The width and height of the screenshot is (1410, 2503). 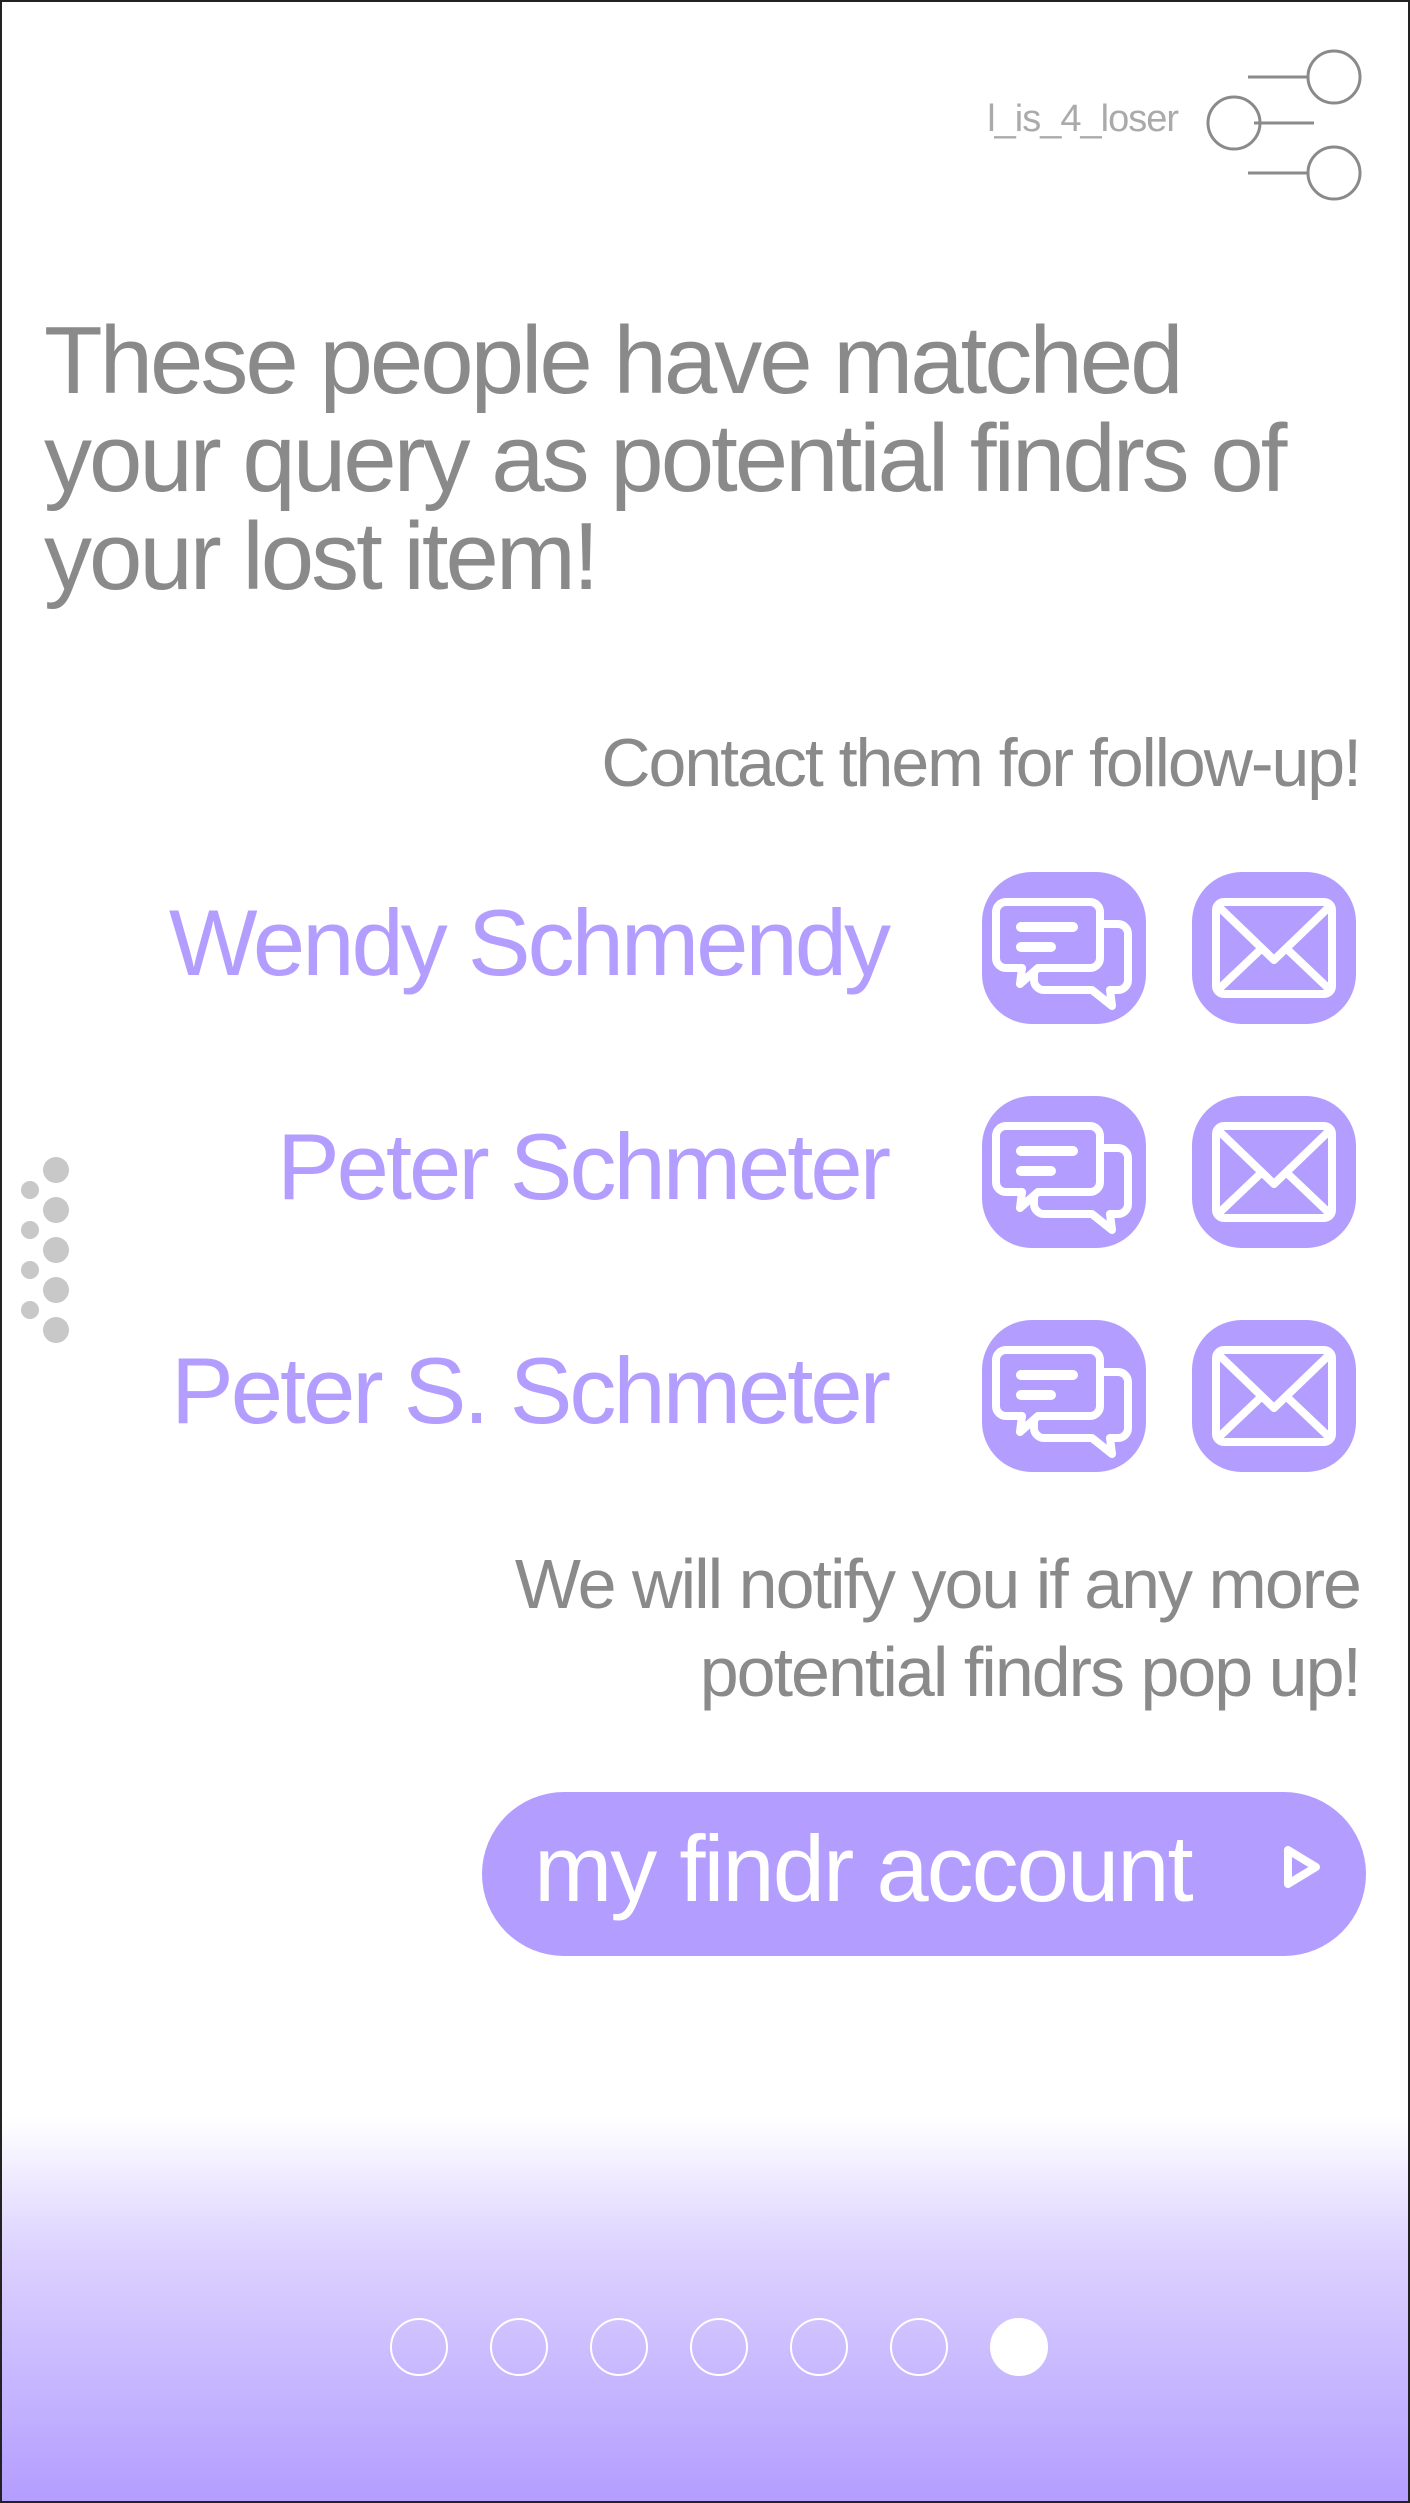 What do you see at coordinates (1030, 1672) in the screenshot?
I see `notify-line: potential findrs pop up!` at bounding box center [1030, 1672].